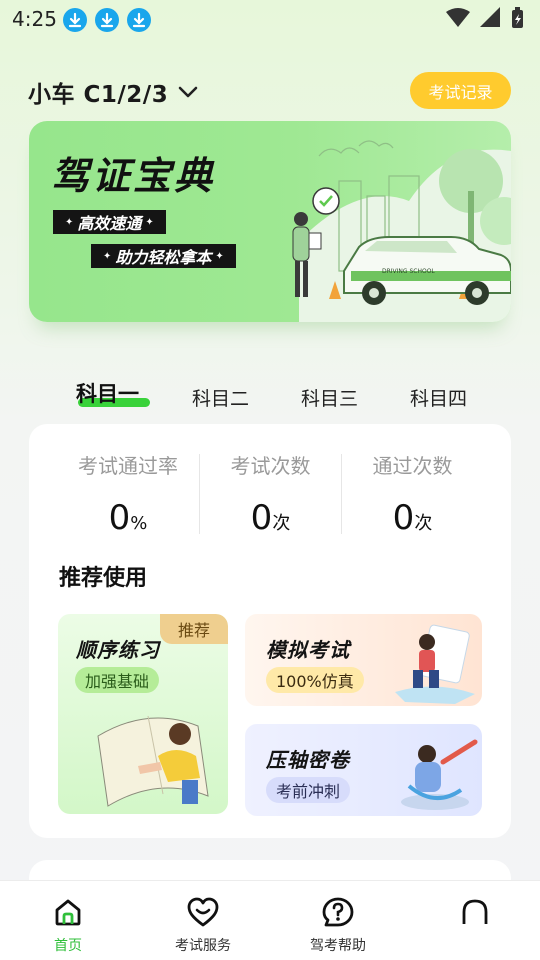 The image size is (540, 960). Describe the element at coordinates (435, 664) in the screenshot. I see `mock-exam-illustration` at that location.